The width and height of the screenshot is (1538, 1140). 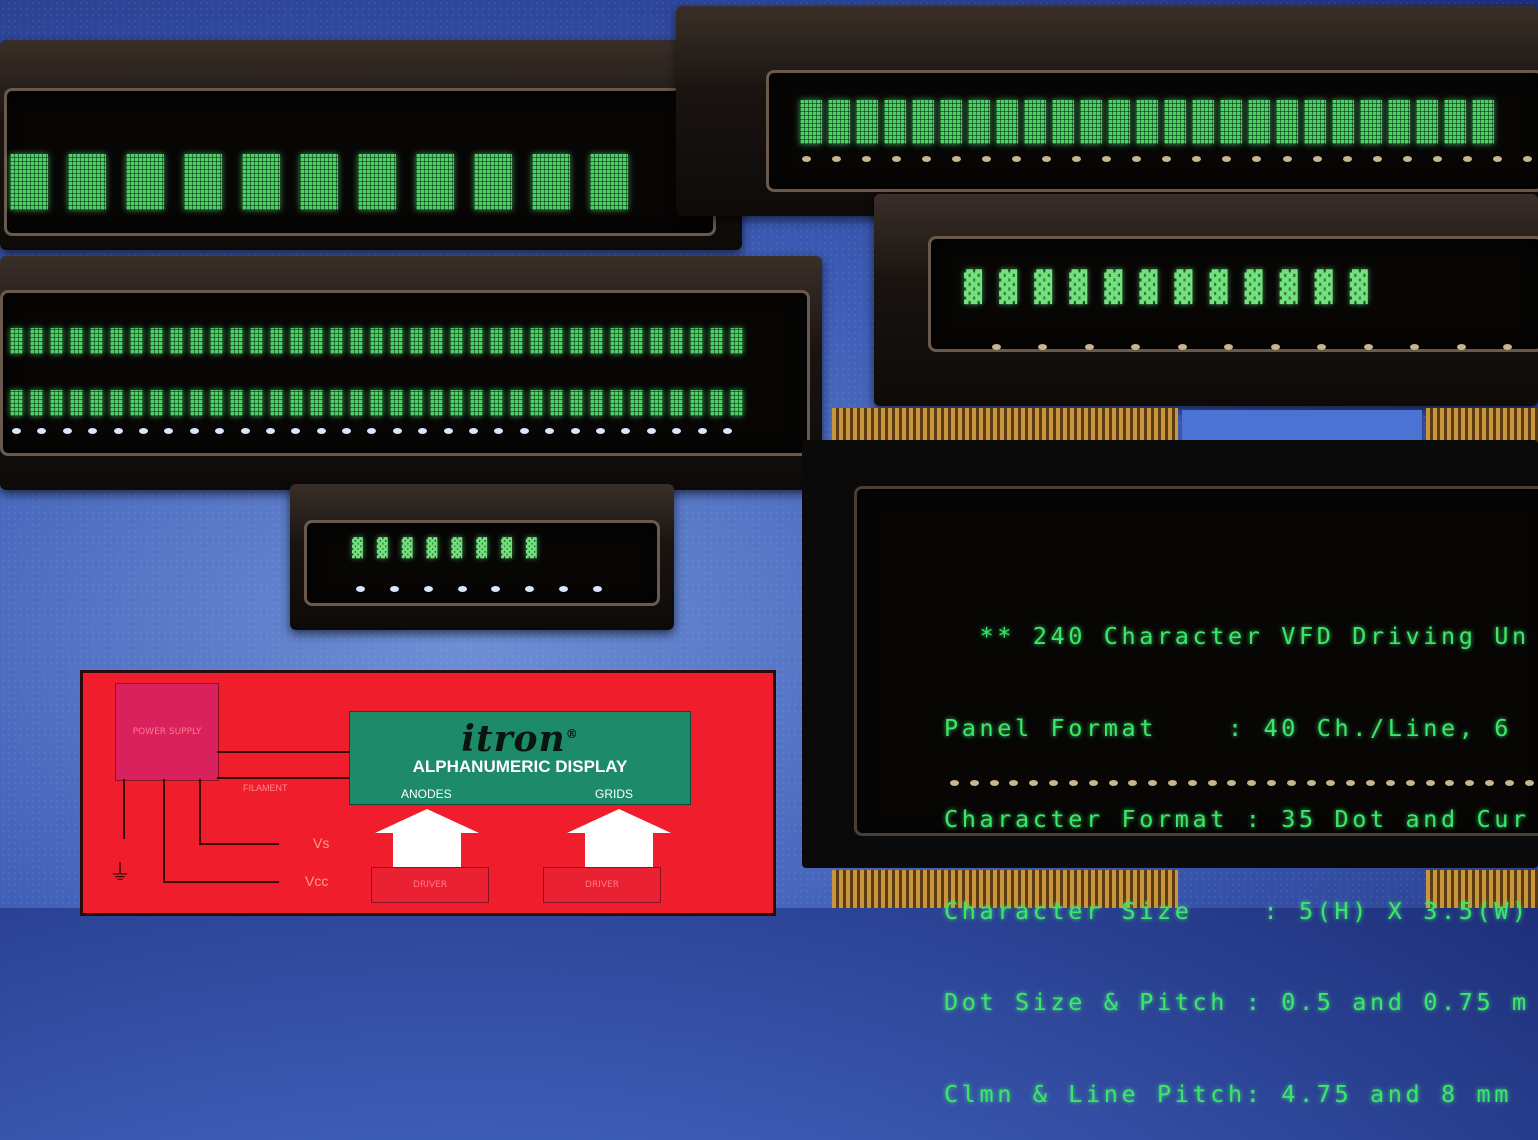 What do you see at coordinates (1302, 426) in the screenshot?
I see `board-gap` at bounding box center [1302, 426].